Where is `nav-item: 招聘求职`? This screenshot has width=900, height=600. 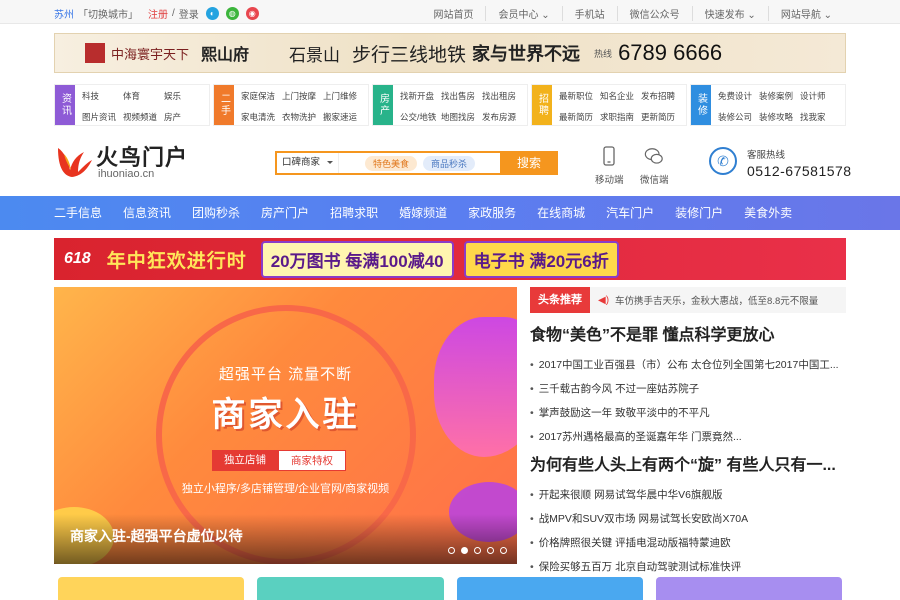
nav-item: 招聘求职 is located at coordinates (354, 213).